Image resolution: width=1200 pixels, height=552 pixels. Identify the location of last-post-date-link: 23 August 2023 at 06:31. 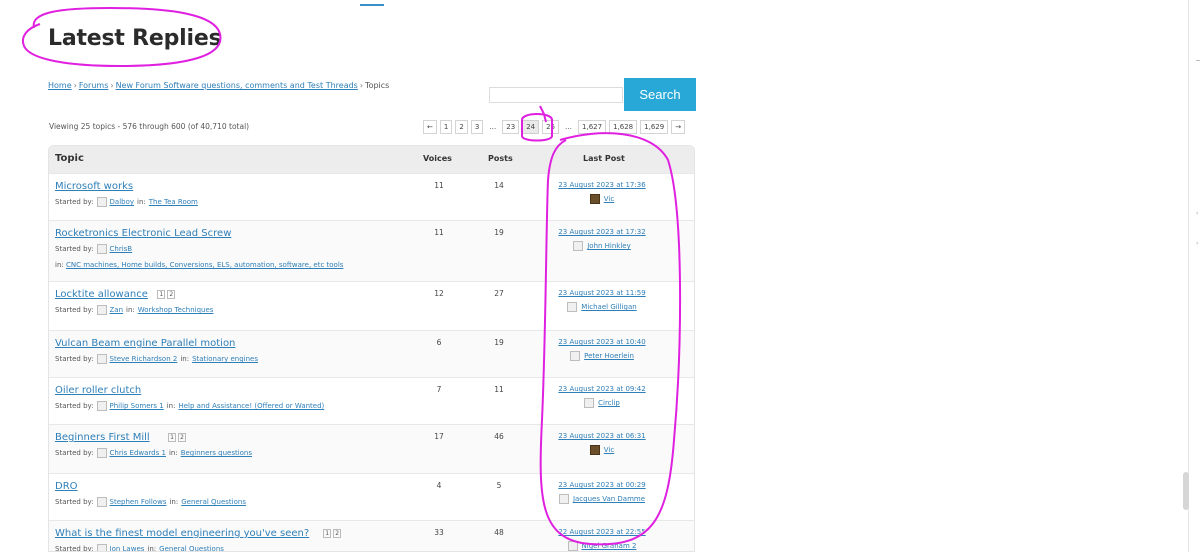
(602, 436).